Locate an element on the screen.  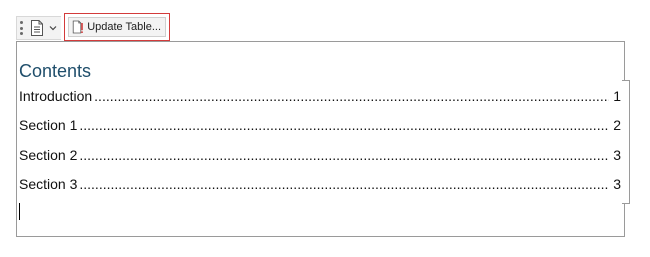
toc-entry-label: Section 3 is located at coordinates (48, 184).